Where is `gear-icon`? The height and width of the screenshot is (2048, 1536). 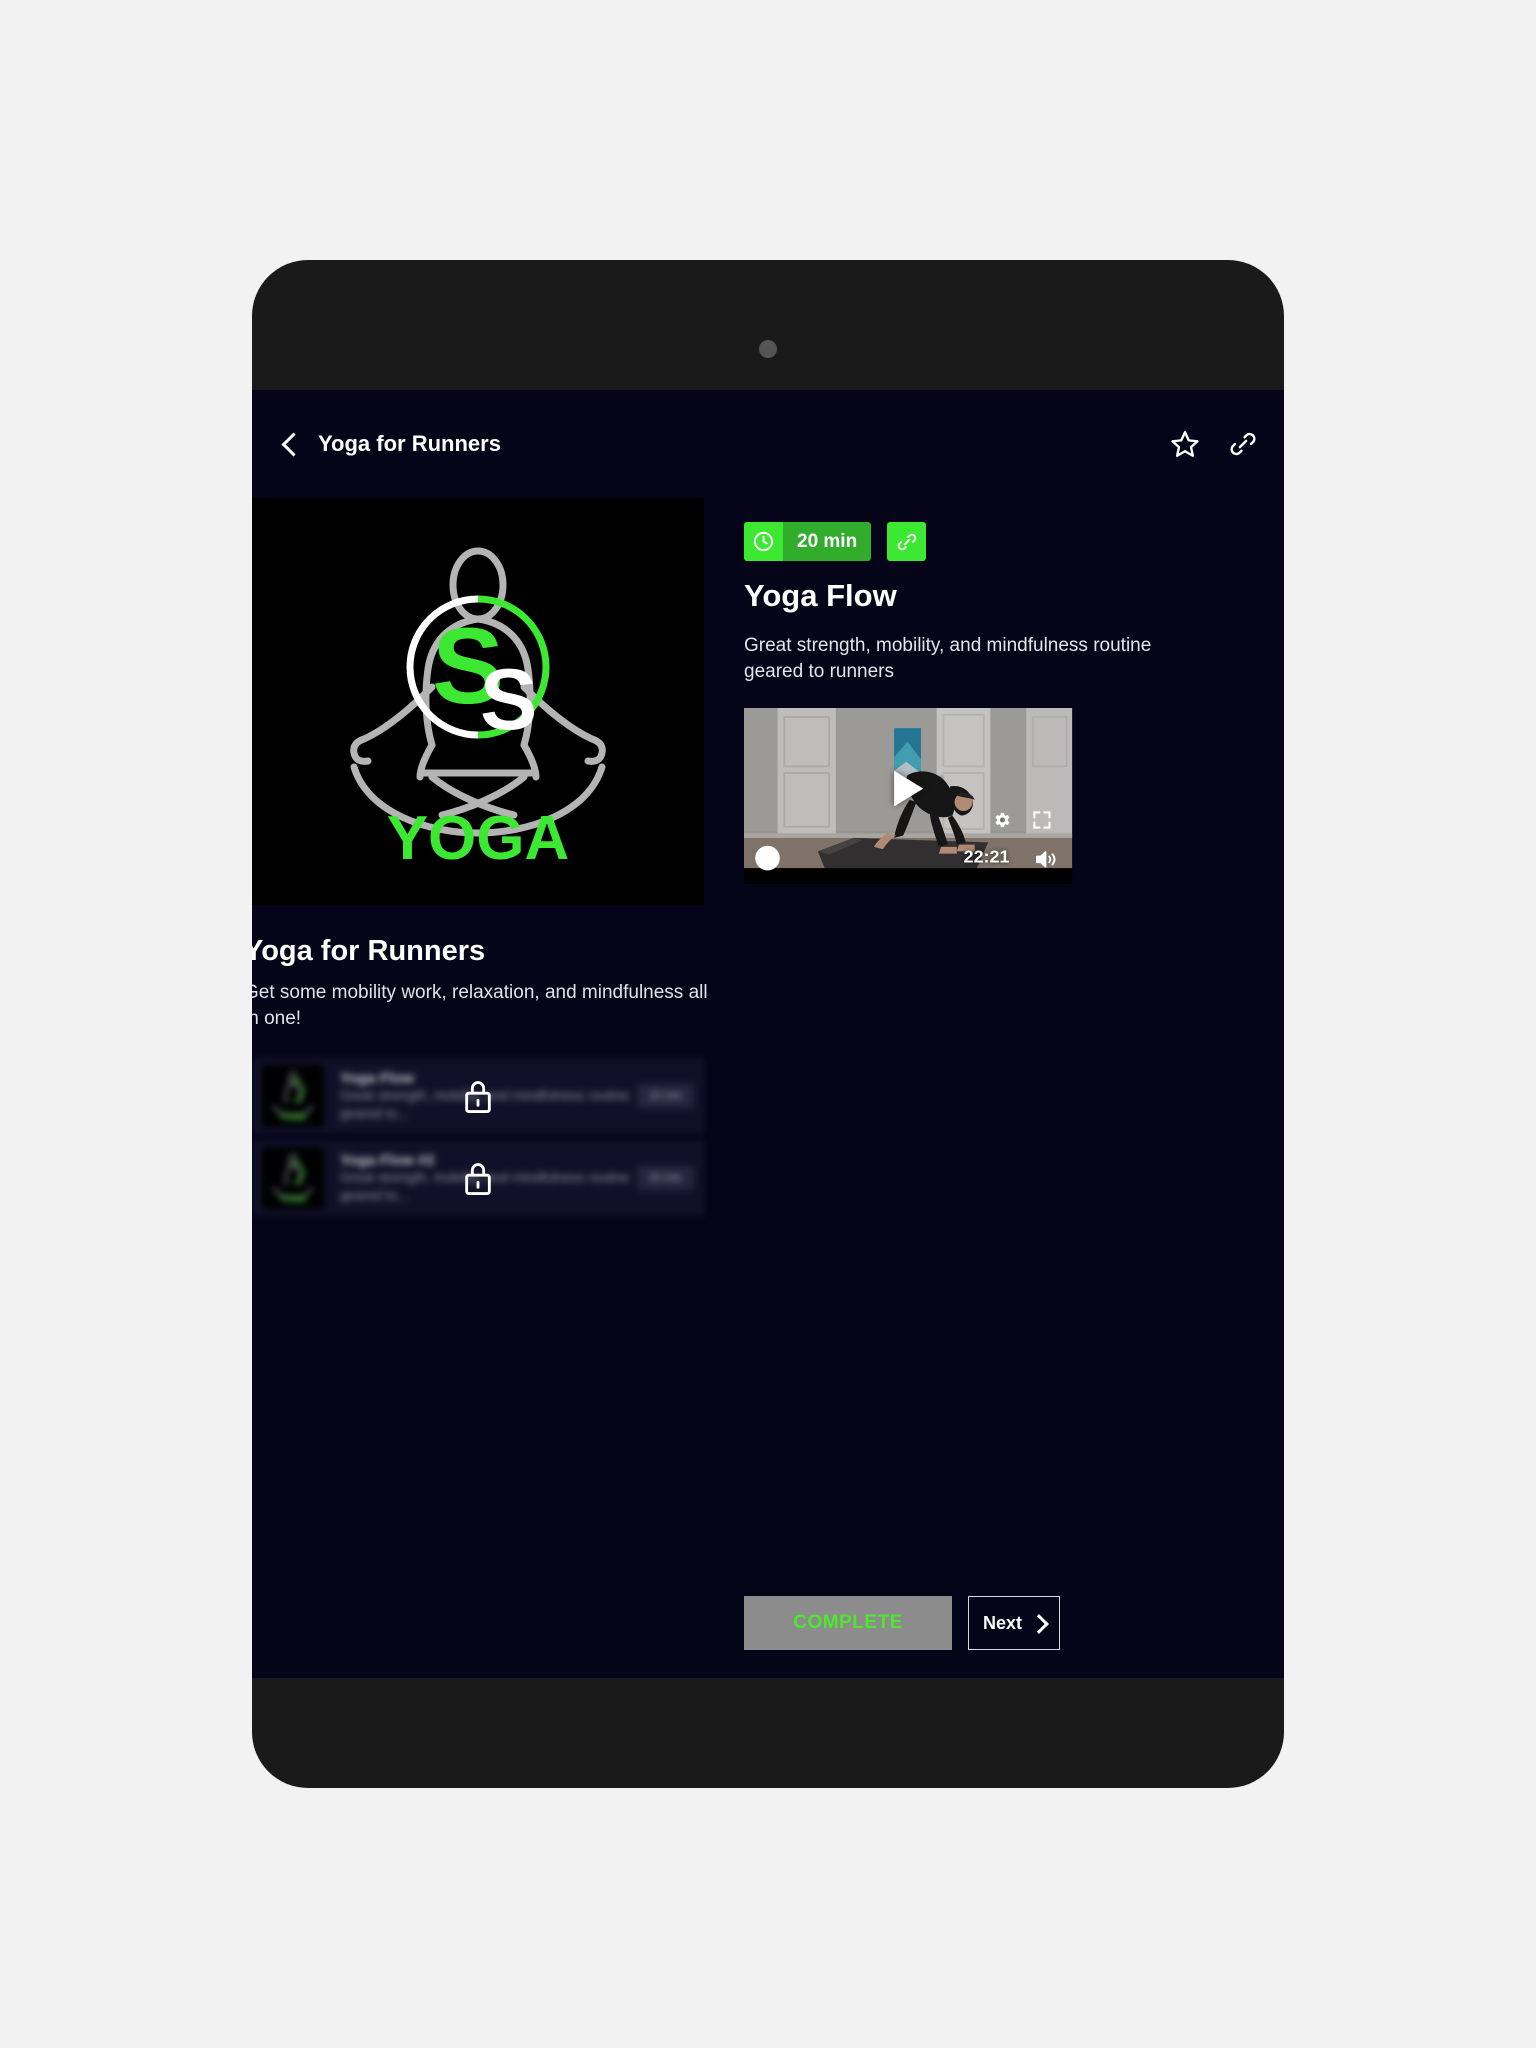
gear-icon is located at coordinates (1002, 820).